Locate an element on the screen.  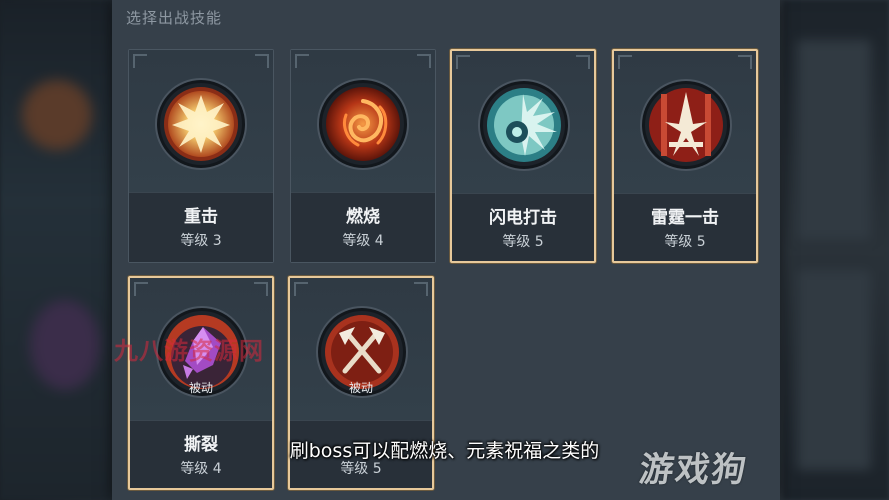
skill-level: 等级 3 is located at coordinates (201, 241).